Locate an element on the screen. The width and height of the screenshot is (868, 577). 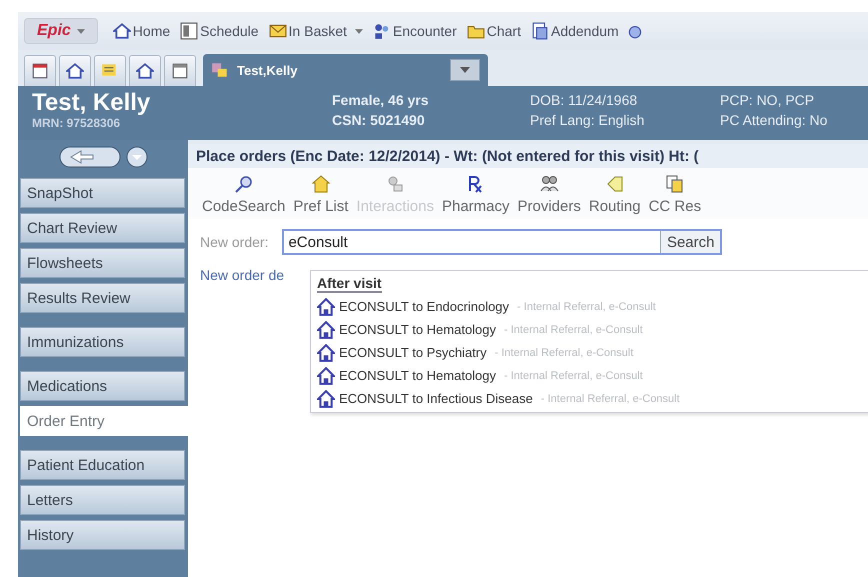
patient-info-text: Female, 46 yrs is located at coordinates (381, 100).